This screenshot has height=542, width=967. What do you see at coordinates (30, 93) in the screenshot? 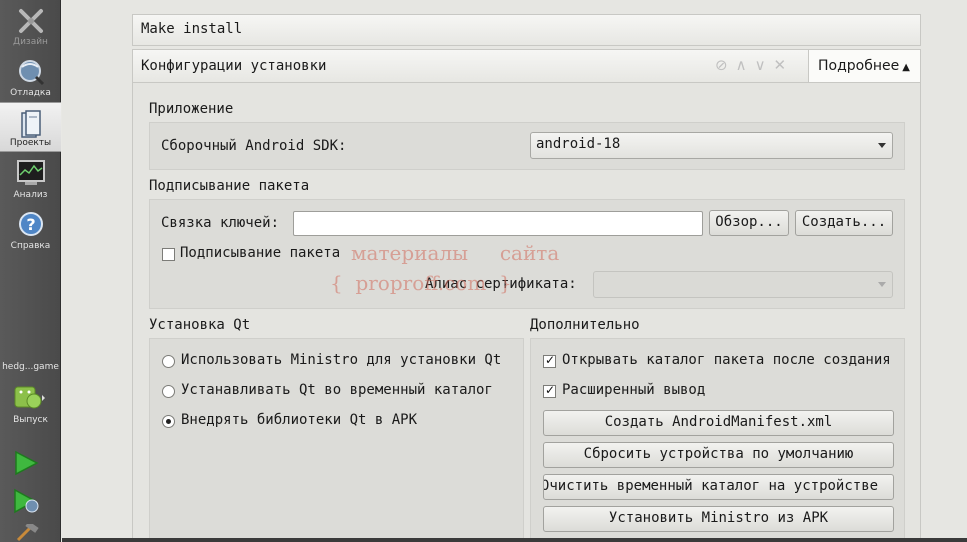
I see `mode-label: Отладка` at bounding box center [30, 93].